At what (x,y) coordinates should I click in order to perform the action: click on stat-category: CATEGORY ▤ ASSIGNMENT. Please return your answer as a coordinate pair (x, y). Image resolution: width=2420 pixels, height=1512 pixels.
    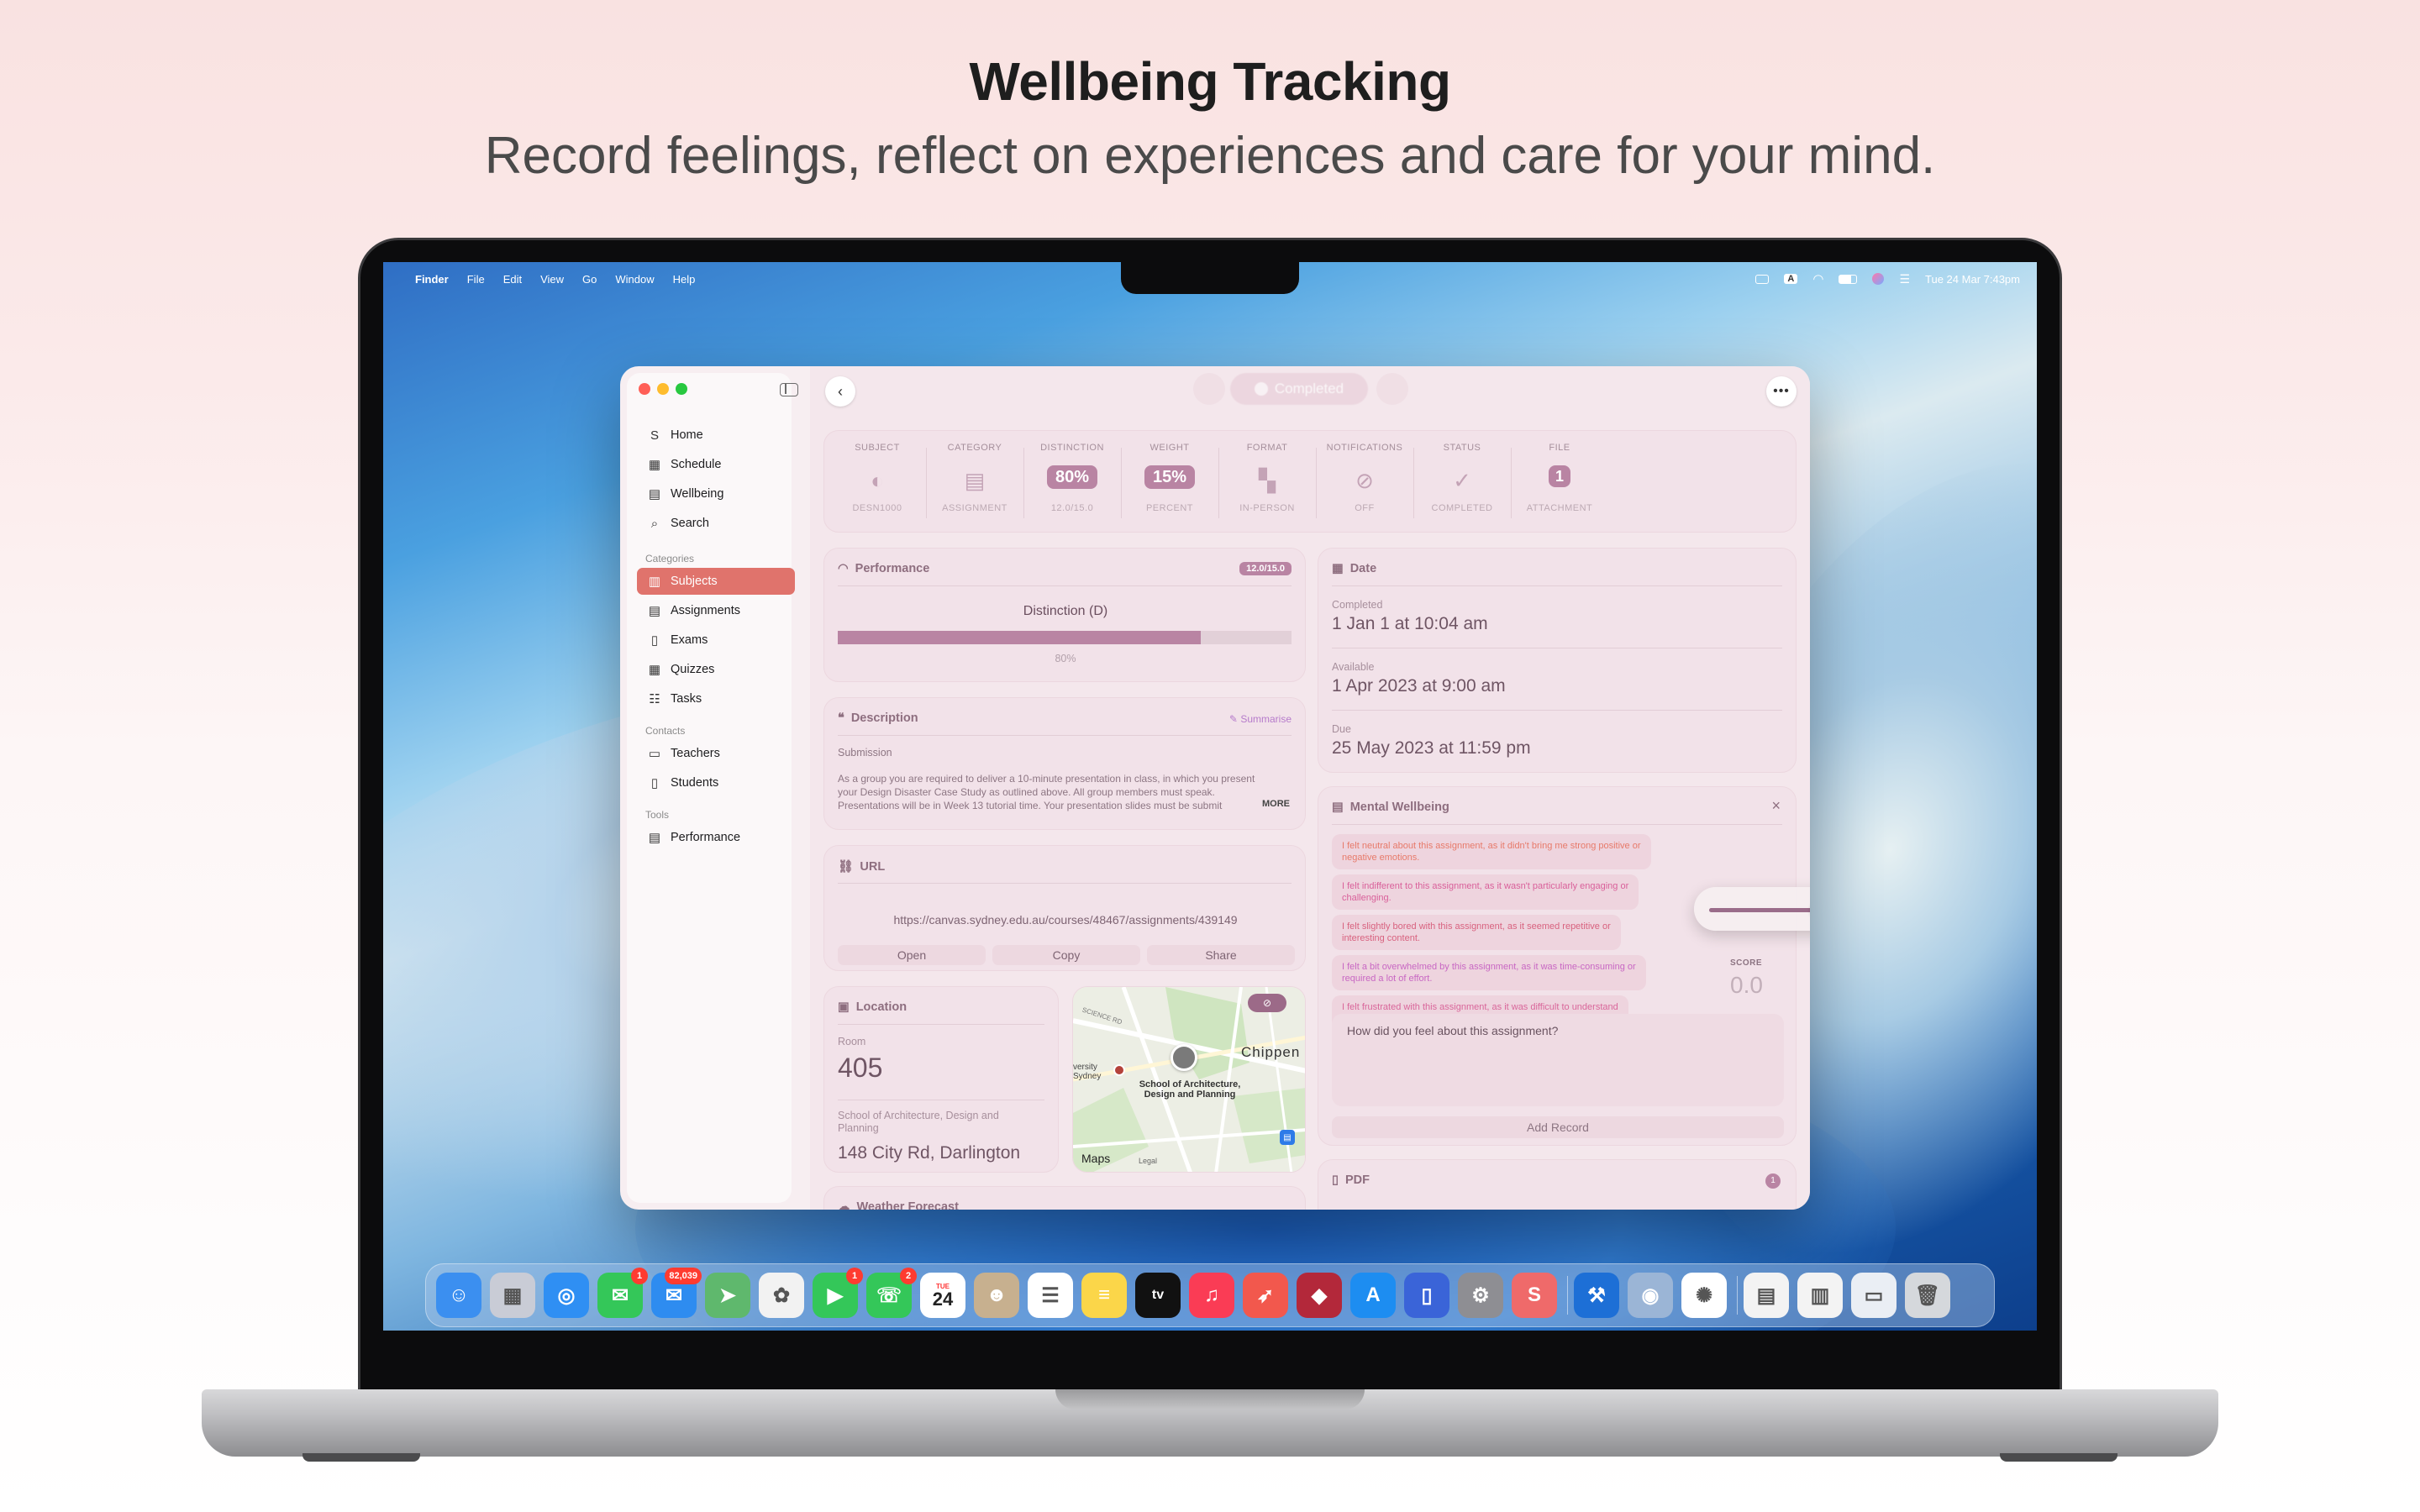
    Looking at the image, I should click on (975, 482).